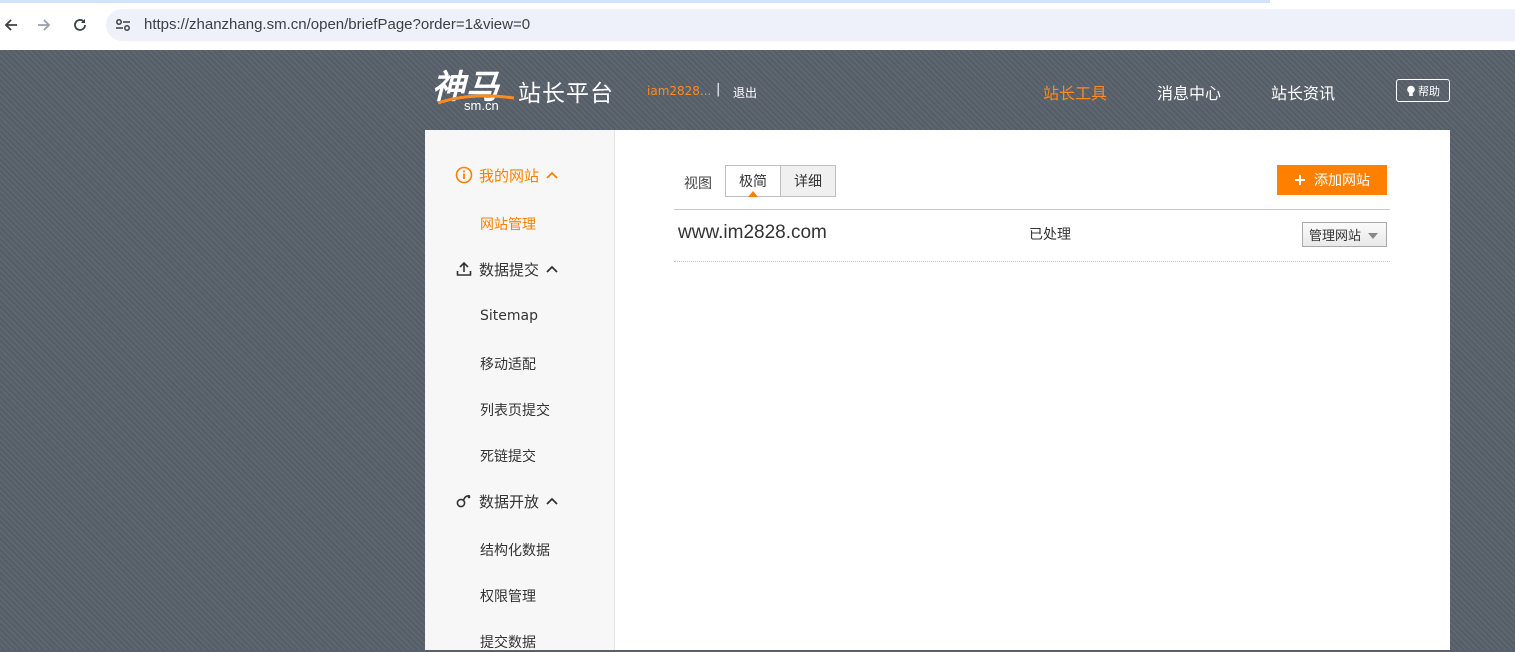 The height and width of the screenshot is (652, 1515). What do you see at coordinates (508, 224) in the screenshot?
I see `sidebar-item-site-management: 网站管理` at bounding box center [508, 224].